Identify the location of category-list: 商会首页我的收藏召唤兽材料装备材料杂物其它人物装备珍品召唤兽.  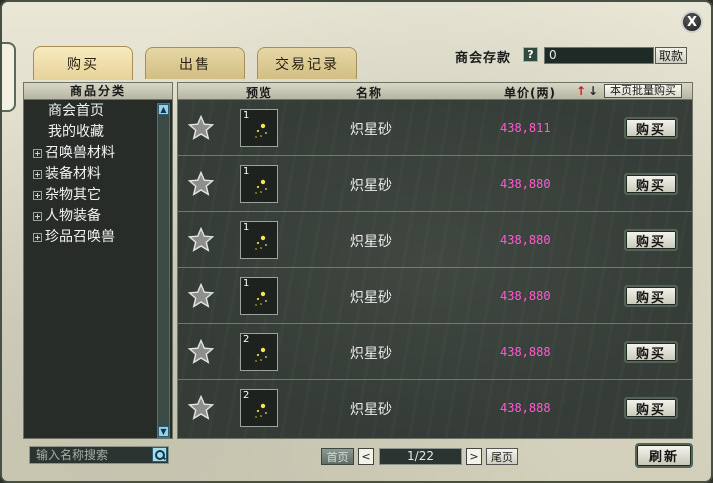
(91, 174).